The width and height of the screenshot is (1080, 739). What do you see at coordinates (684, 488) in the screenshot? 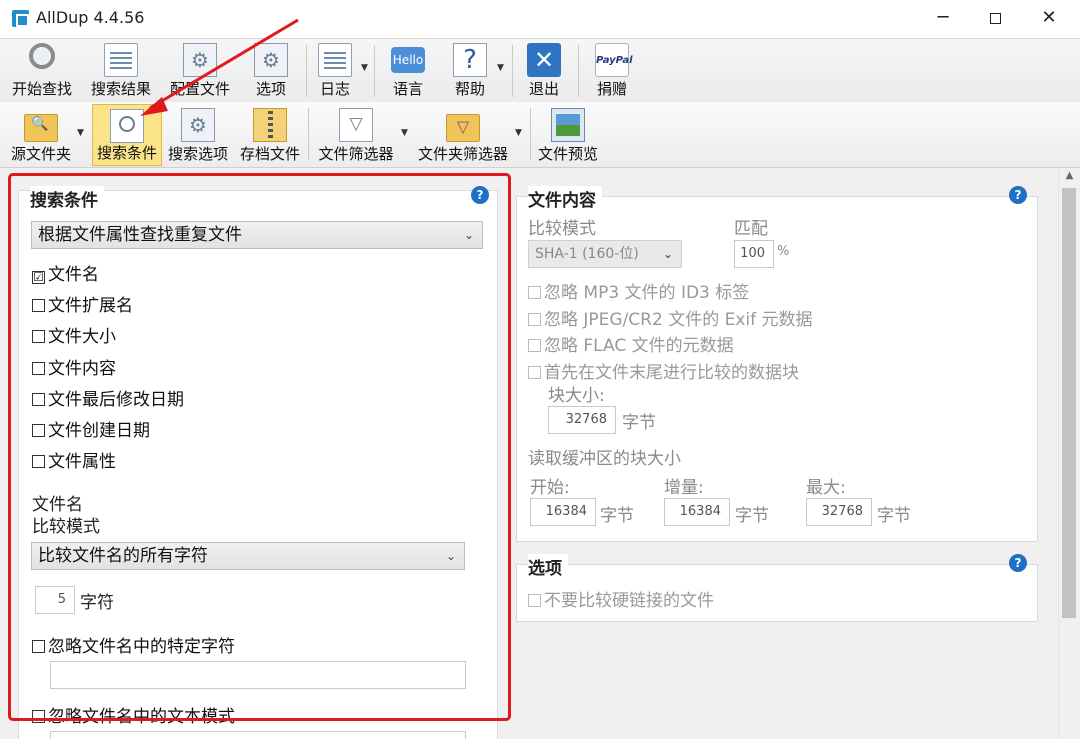
I see `step-label: 增量:` at bounding box center [684, 488].